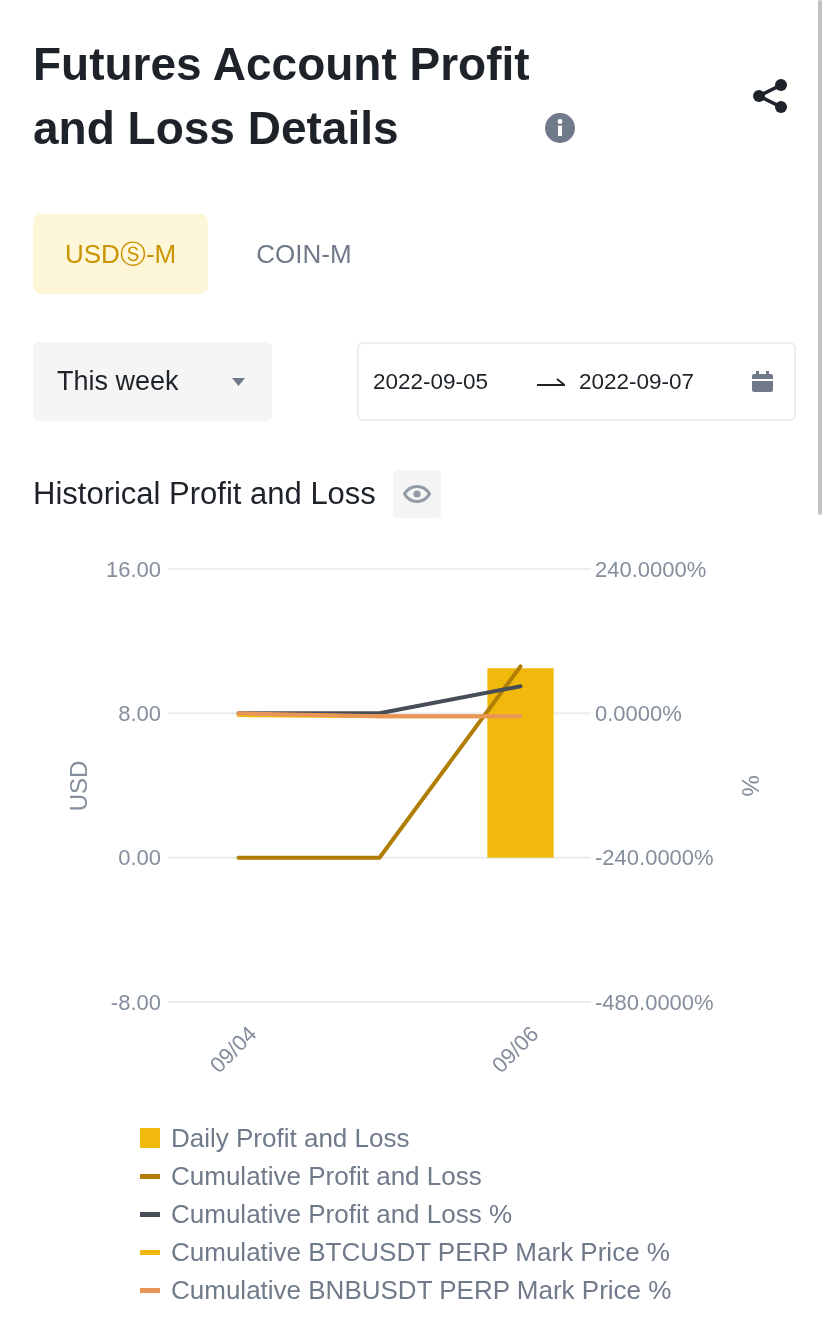 This screenshot has height=1332, width=828. What do you see at coordinates (139, 713) in the screenshot?
I see `y-axis-label: 8.00` at bounding box center [139, 713].